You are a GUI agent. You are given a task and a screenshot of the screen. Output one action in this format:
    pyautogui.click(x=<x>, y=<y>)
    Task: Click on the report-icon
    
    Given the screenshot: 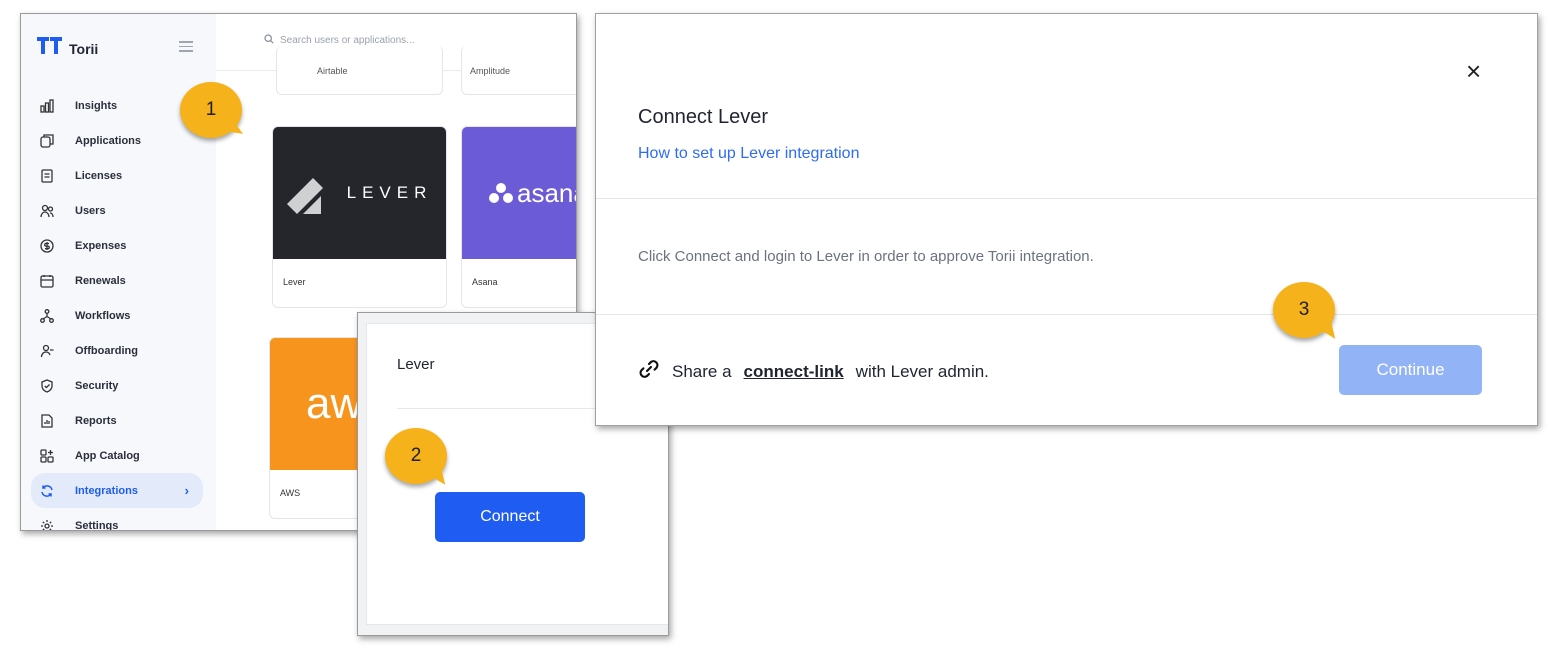 What is the action you would take?
    pyautogui.click(x=47, y=421)
    